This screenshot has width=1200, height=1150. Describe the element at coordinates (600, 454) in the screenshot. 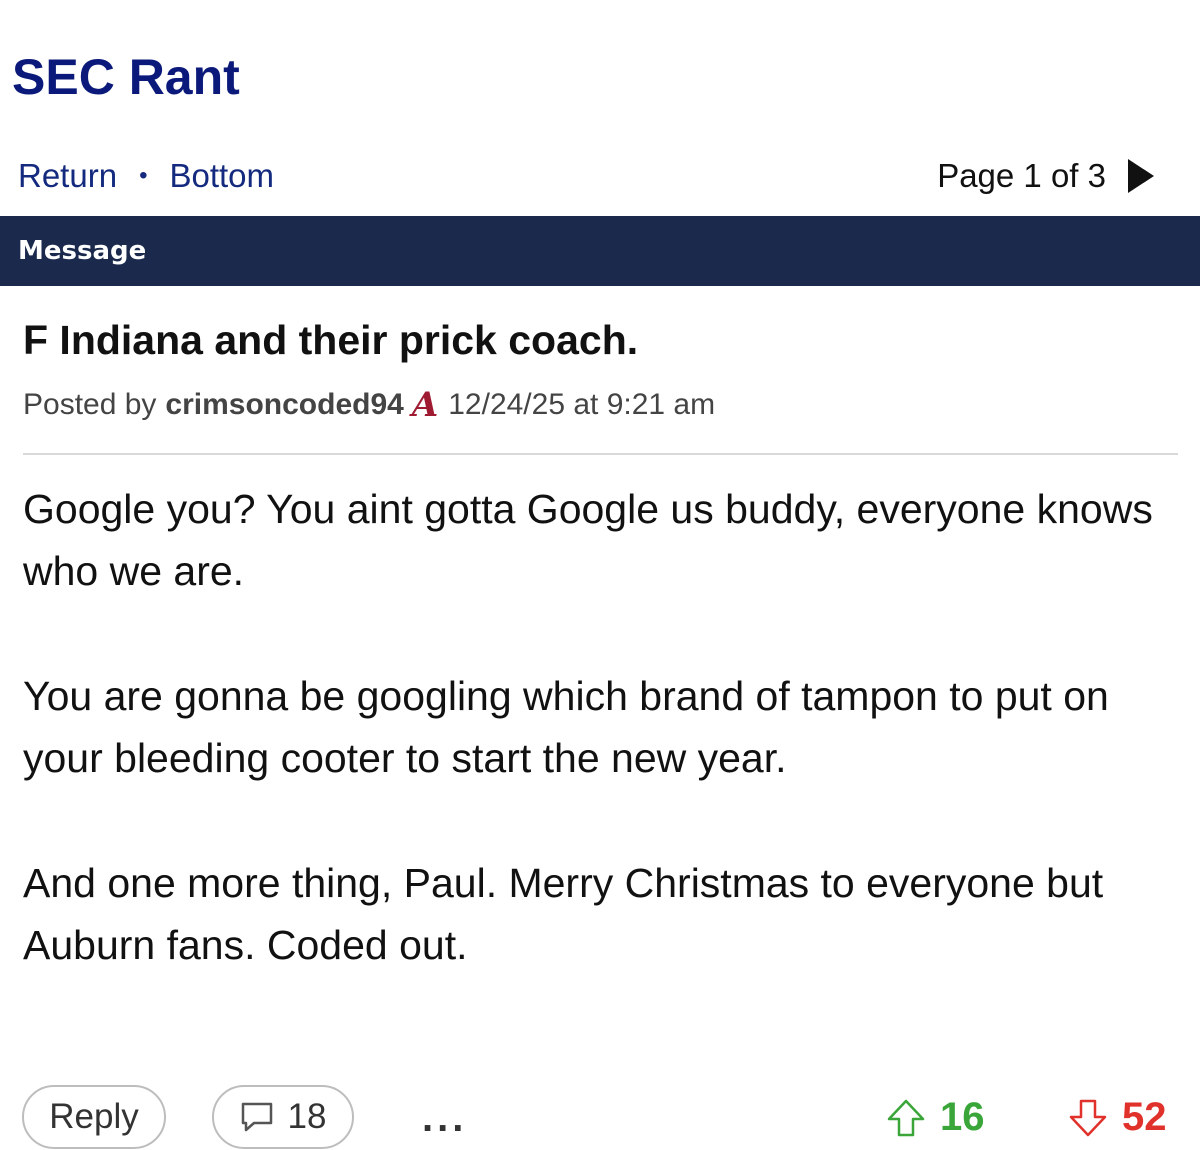

I see `divider` at that location.